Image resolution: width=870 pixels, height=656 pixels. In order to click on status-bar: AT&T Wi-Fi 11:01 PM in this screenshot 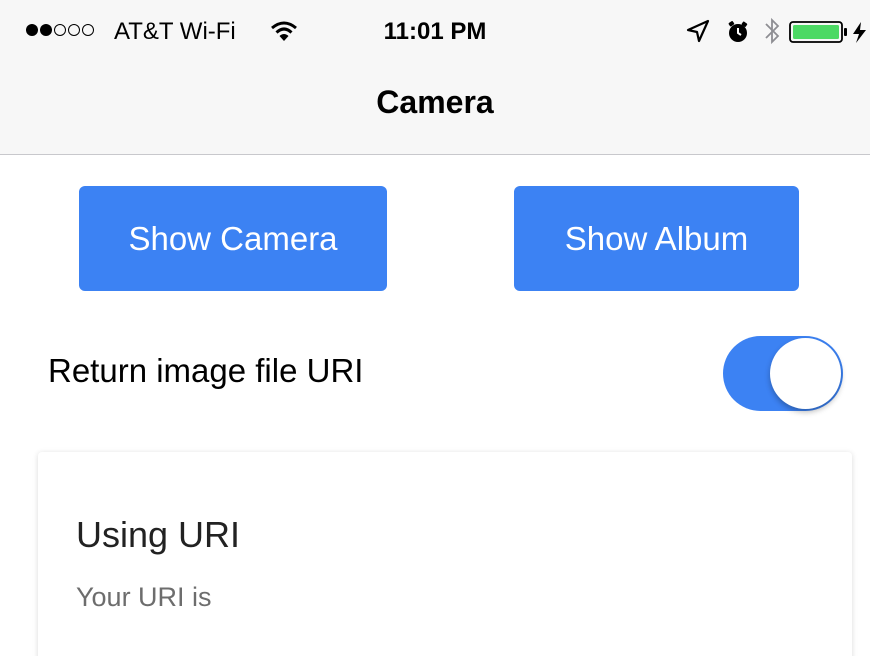, I will do `click(435, 32)`.